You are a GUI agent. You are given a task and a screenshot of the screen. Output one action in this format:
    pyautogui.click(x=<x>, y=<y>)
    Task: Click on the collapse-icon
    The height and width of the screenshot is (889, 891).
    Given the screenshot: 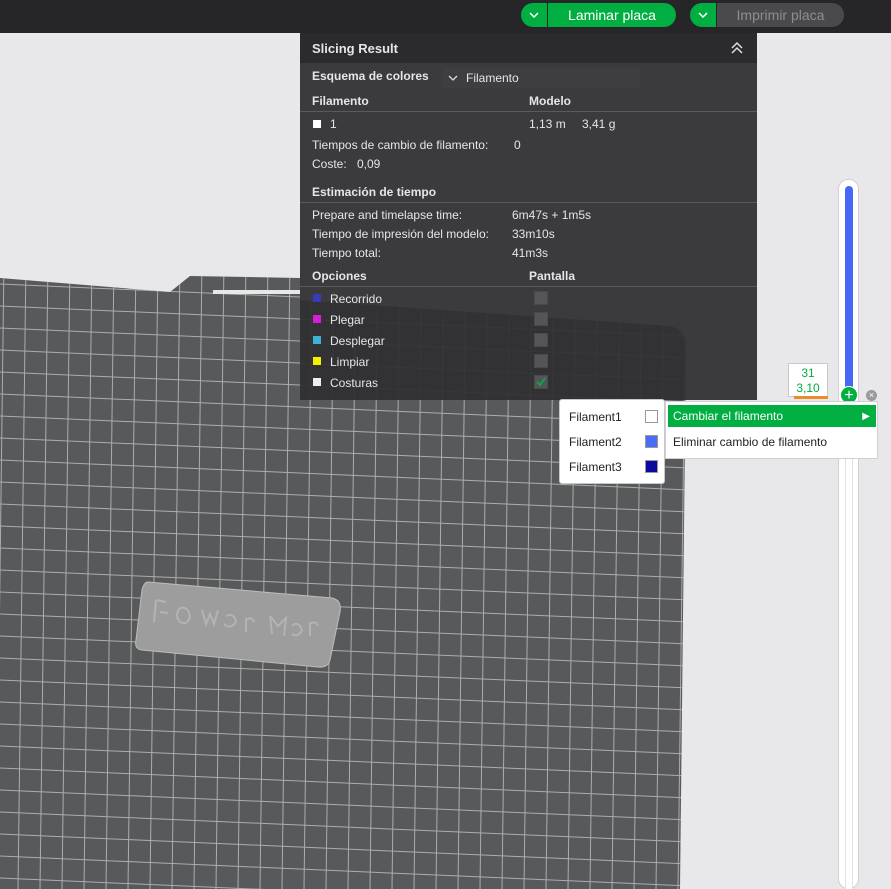 What is the action you would take?
    pyautogui.click(x=737, y=48)
    